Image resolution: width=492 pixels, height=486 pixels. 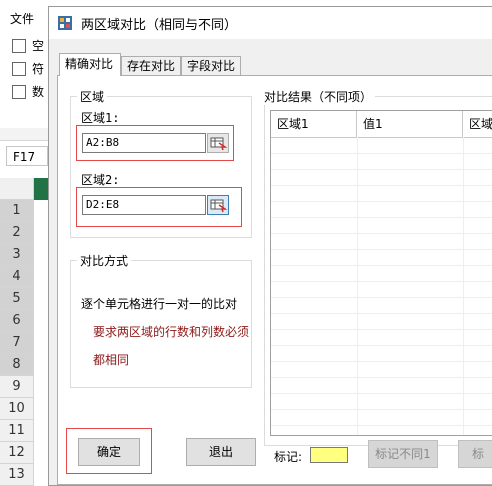 What do you see at coordinates (17, 233) in the screenshot?
I see `row-header: 2` at bounding box center [17, 233].